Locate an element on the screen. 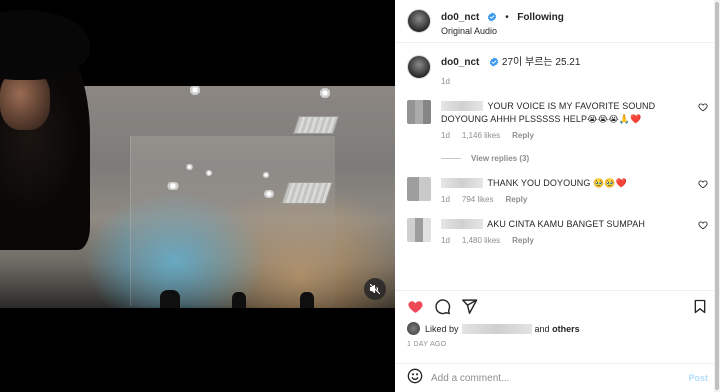 The width and height of the screenshot is (720, 392). liked-by-prefix: Liked by is located at coordinates (442, 328).